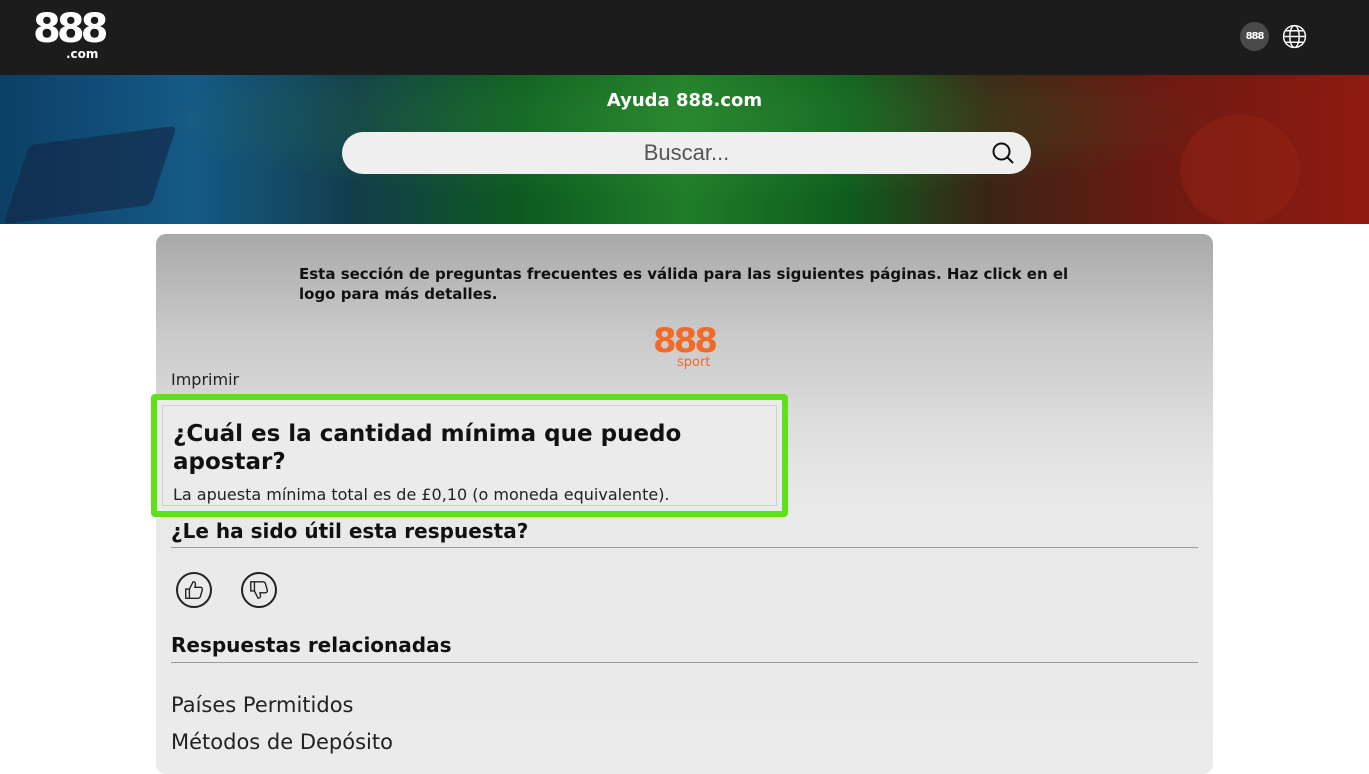 The image size is (1369, 774). I want to click on related-link-paises-permitidos: Países Permitidos, so click(262, 705).